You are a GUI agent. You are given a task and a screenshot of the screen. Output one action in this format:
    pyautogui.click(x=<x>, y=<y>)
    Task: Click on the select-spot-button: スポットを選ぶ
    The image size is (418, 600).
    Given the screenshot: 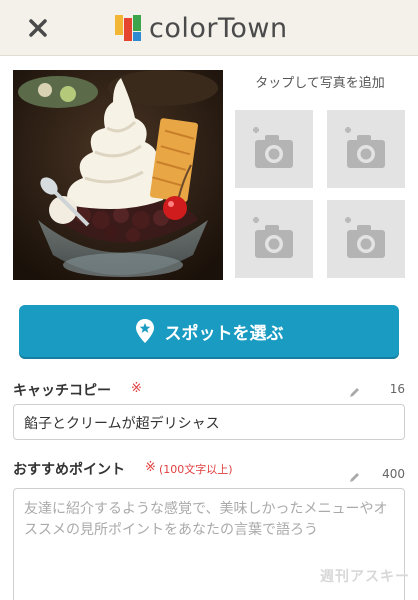 What is the action you would take?
    pyautogui.click(x=209, y=331)
    